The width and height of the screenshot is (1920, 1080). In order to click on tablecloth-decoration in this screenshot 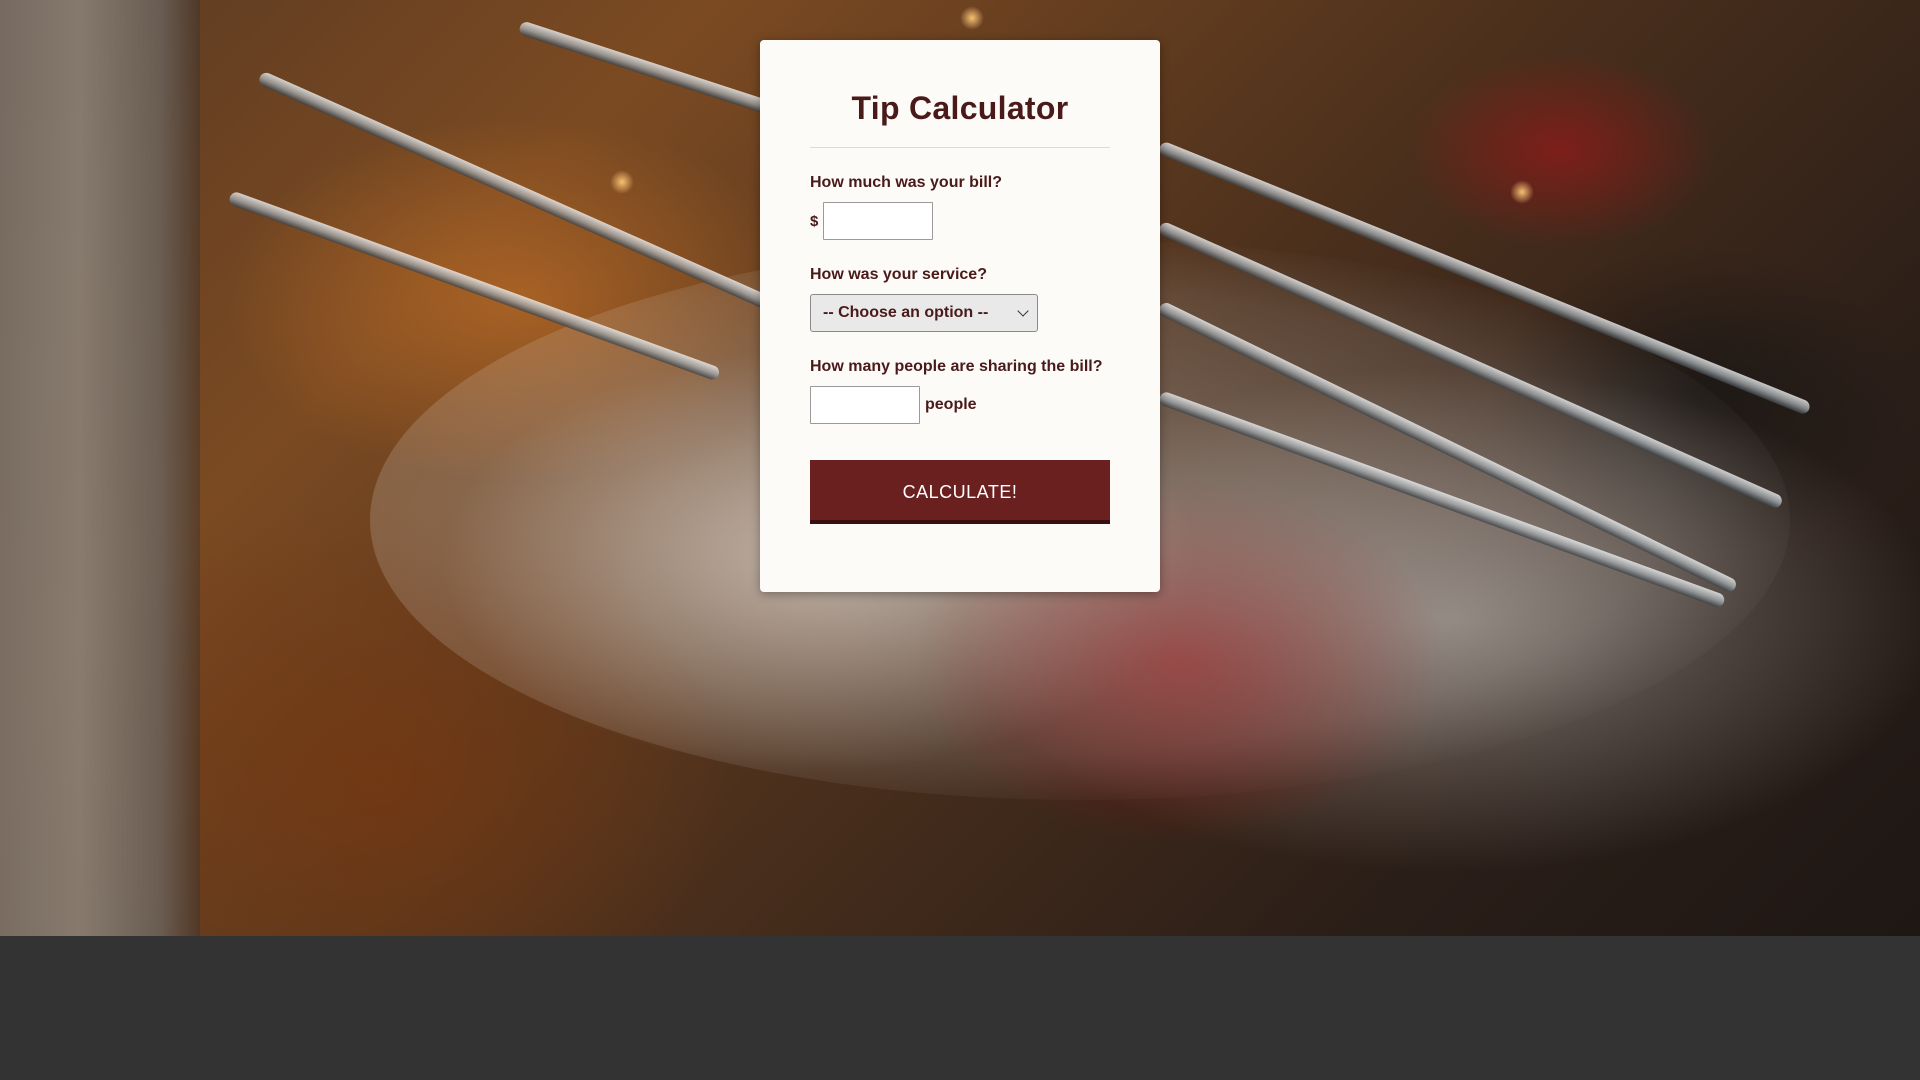, I will do `click(100, 468)`.